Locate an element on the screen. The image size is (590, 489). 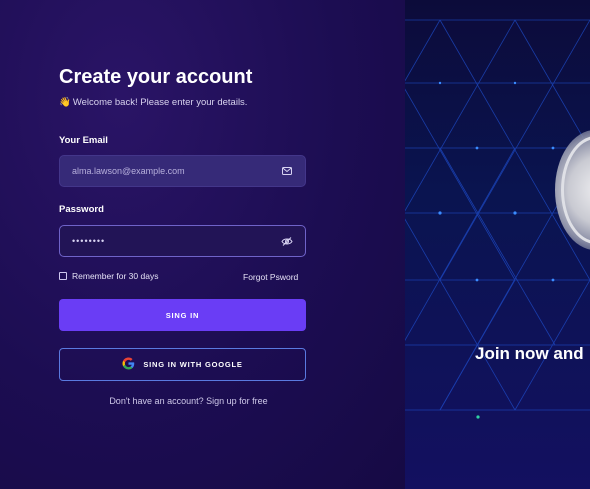
email-label: Your Email is located at coordinates (83, 140).